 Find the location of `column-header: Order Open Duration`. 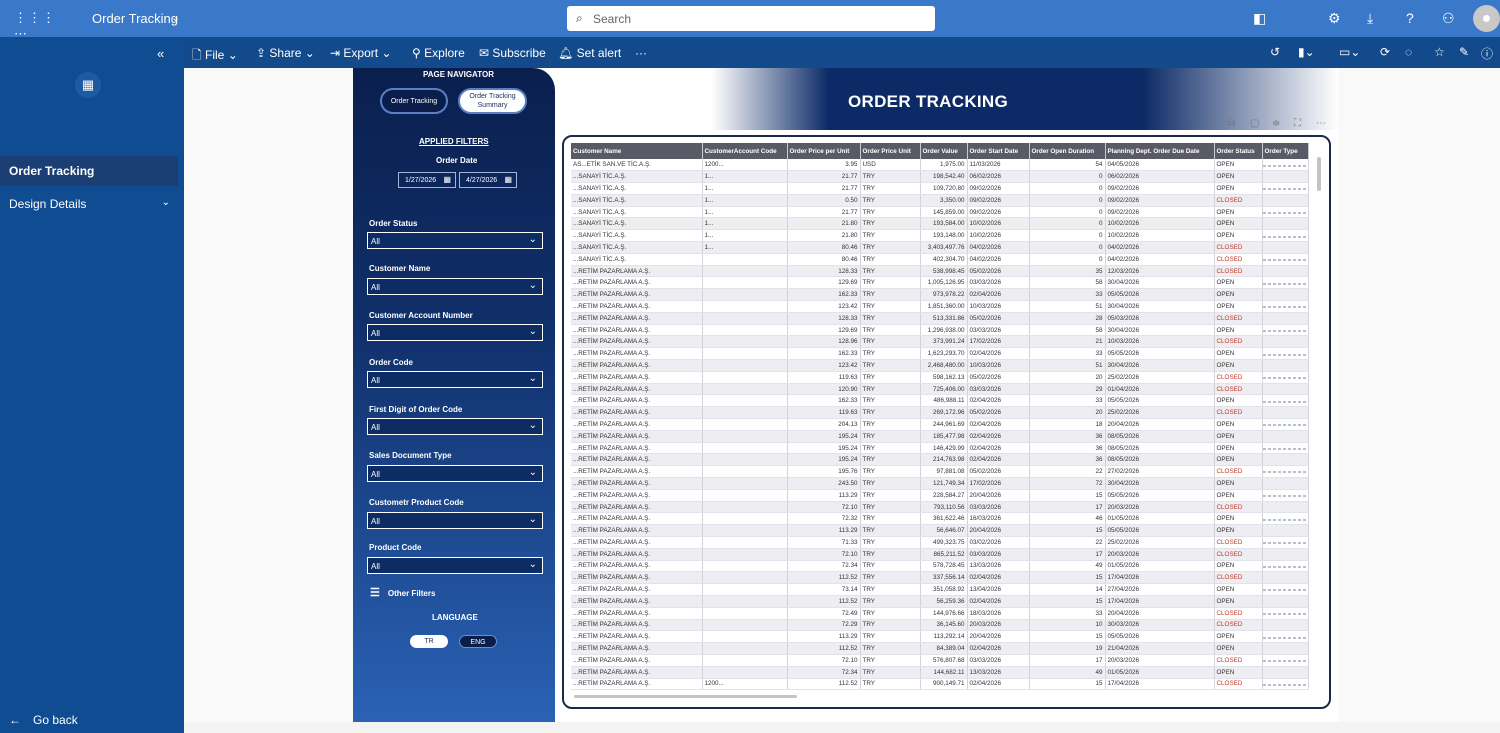

column-header: Order Open Duration is located at coordinates (1067, 151).